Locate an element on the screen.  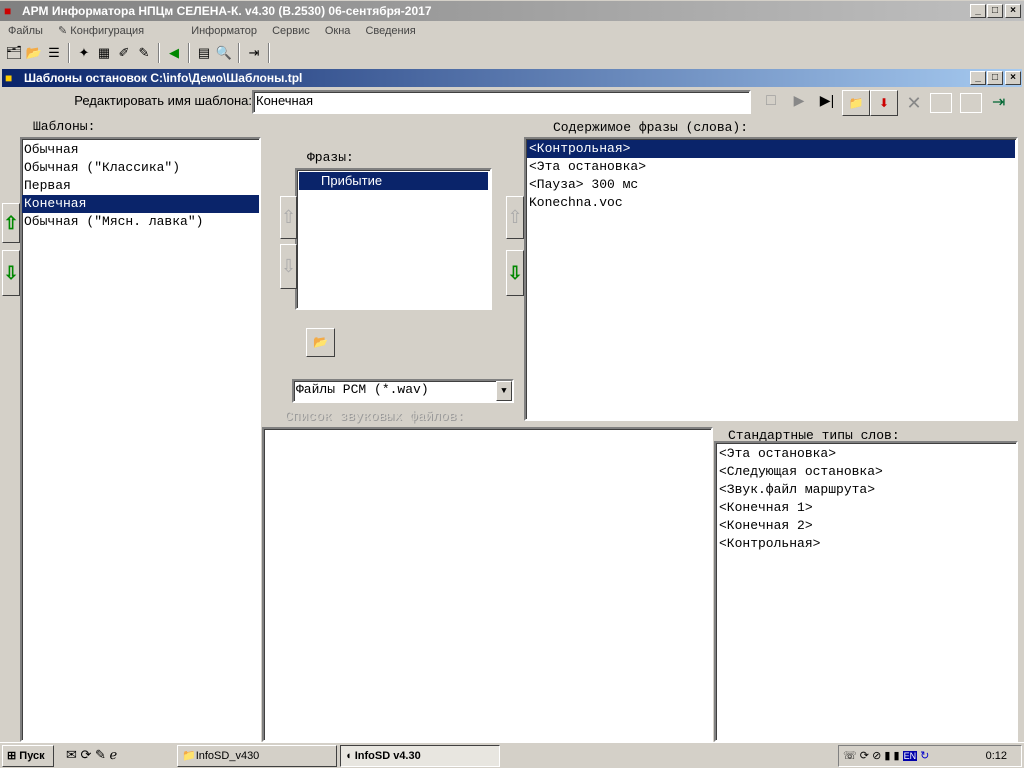
list-item: <Пауза> 300 мс is located at coordinates (771, 185).